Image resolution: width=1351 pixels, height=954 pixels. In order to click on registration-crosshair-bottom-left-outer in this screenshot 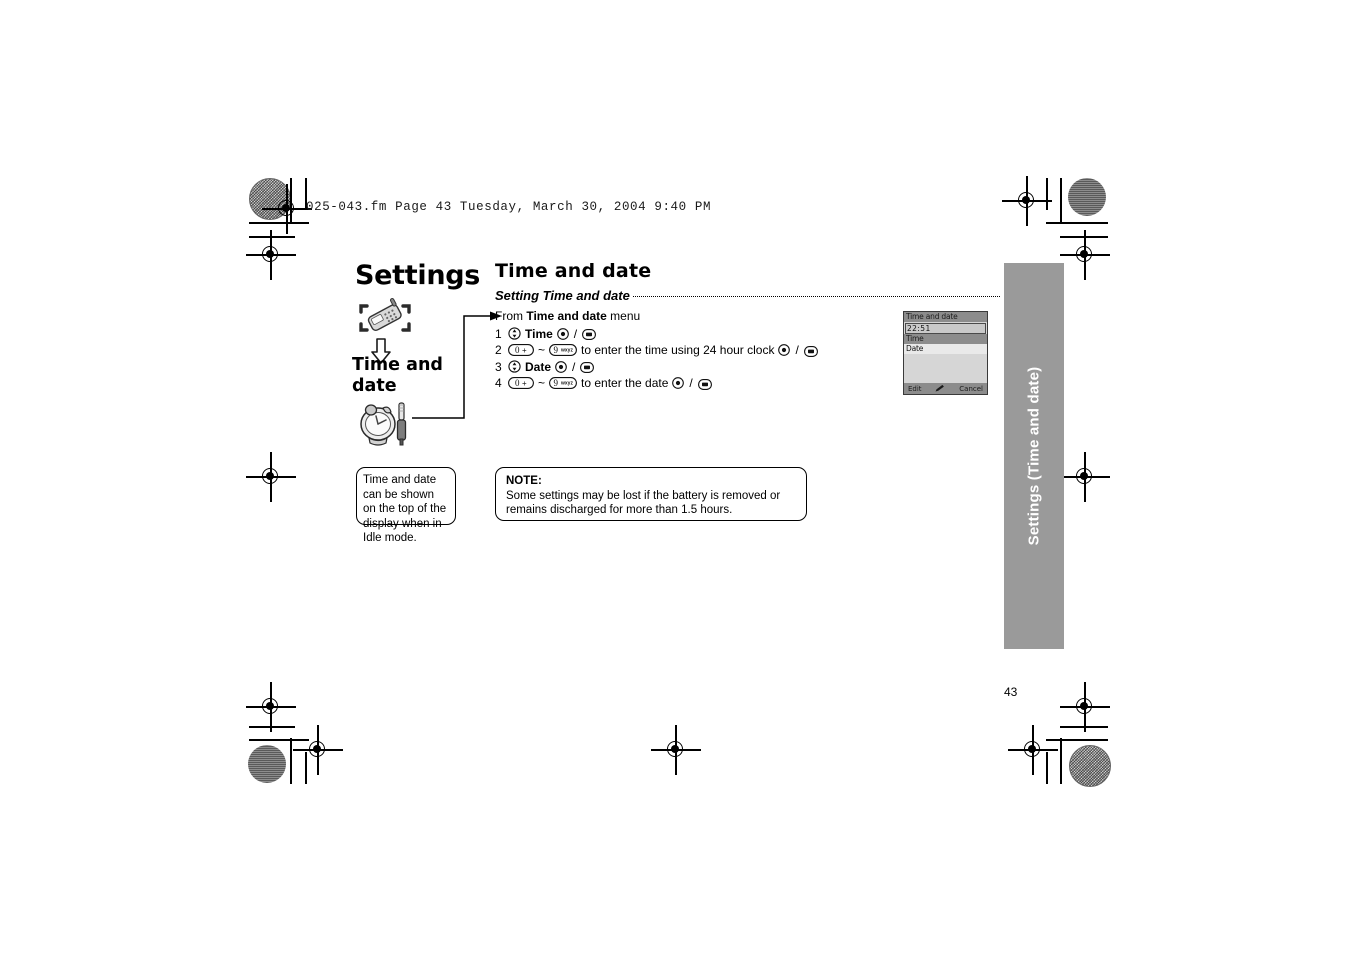, I will do `click(318, 750)`.